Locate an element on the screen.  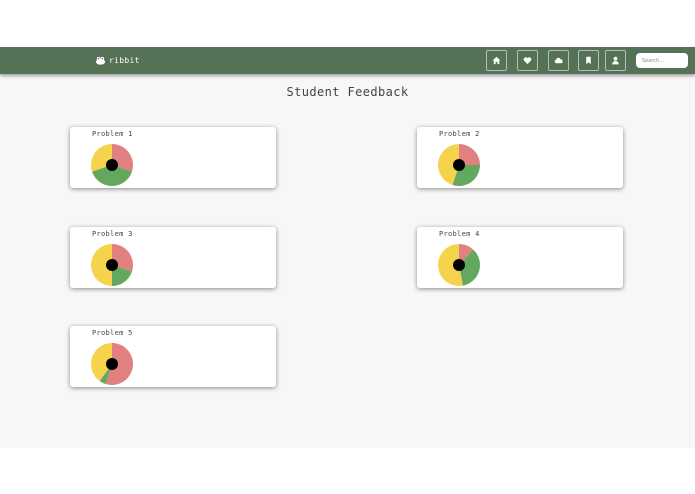
brand-name: ribbit is located at coordinates (124, 60).